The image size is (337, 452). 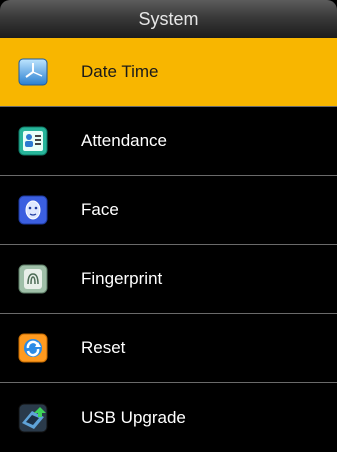 I want to click on reset-icon, so click(x=33, y=348).